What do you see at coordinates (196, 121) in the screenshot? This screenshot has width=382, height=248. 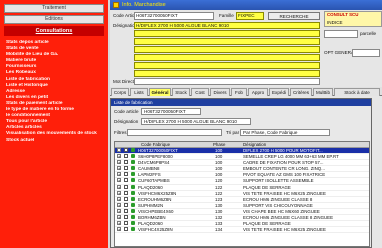 I see `dialog-designation-field: H/DIFLEX 2700 H 5000 ALGUE BLANC 9010` at bounding box center [196, 121].